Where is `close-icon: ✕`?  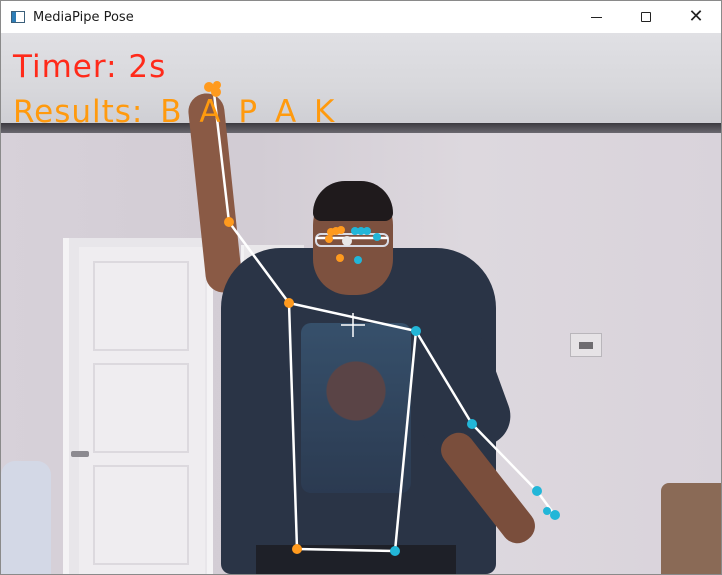
close-icon: ✕ is located at coordinates (696, 16).